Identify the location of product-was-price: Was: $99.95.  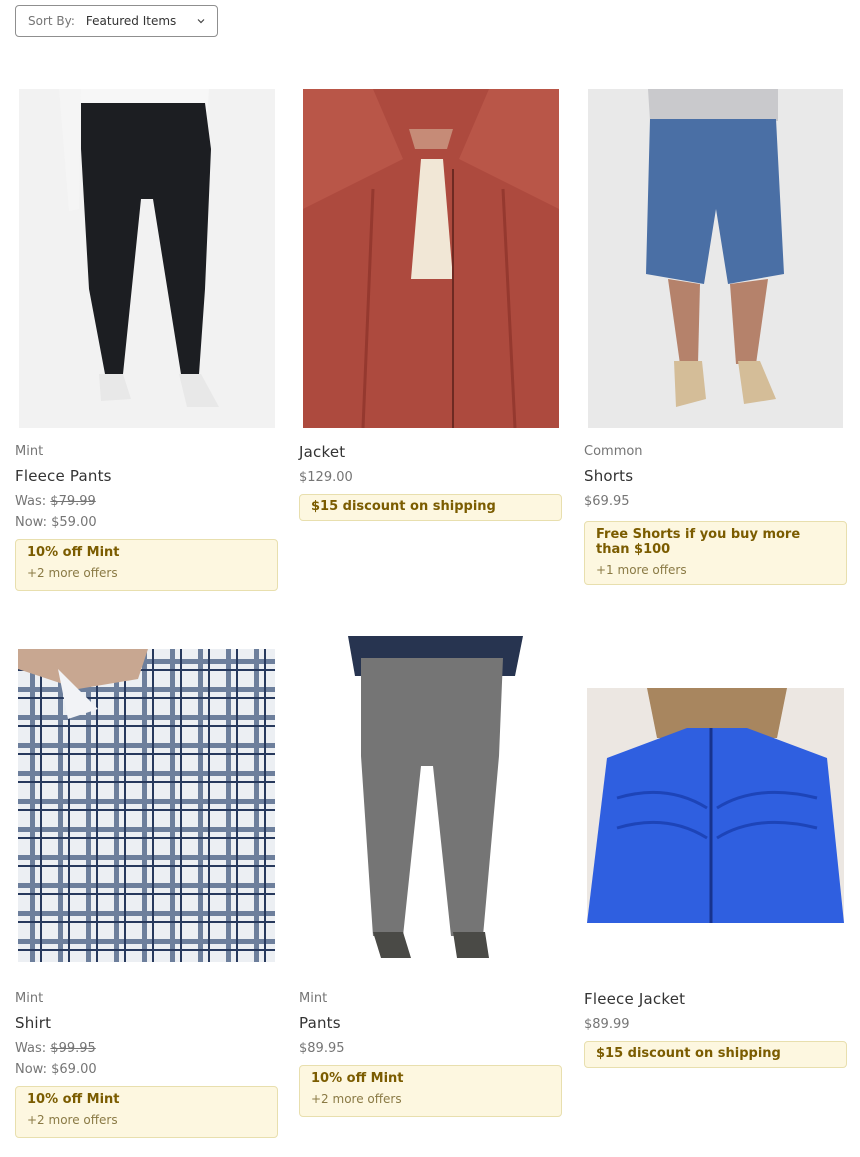
(55, 1048).